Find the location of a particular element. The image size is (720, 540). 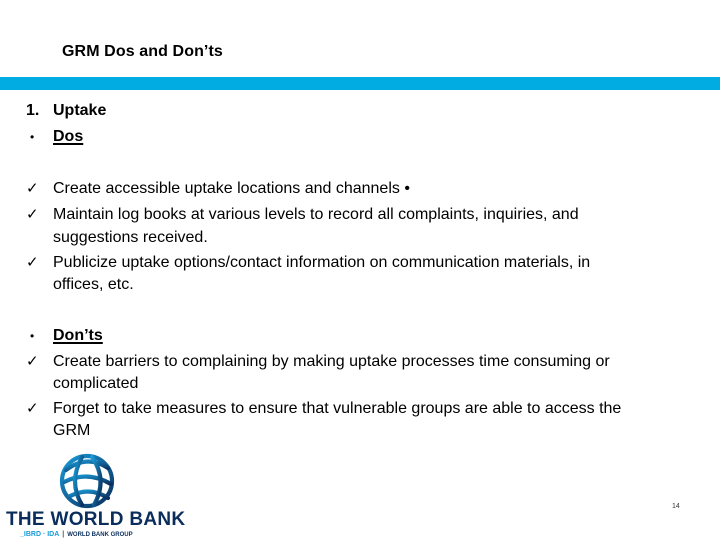

page-number: 14 is located at coordinates (676, 506).